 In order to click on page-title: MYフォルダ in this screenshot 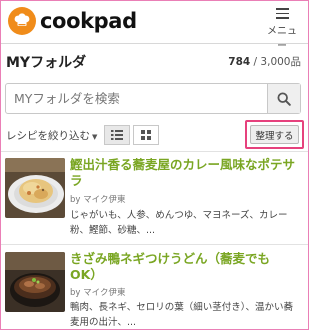, I will do `click(46, 63)`.